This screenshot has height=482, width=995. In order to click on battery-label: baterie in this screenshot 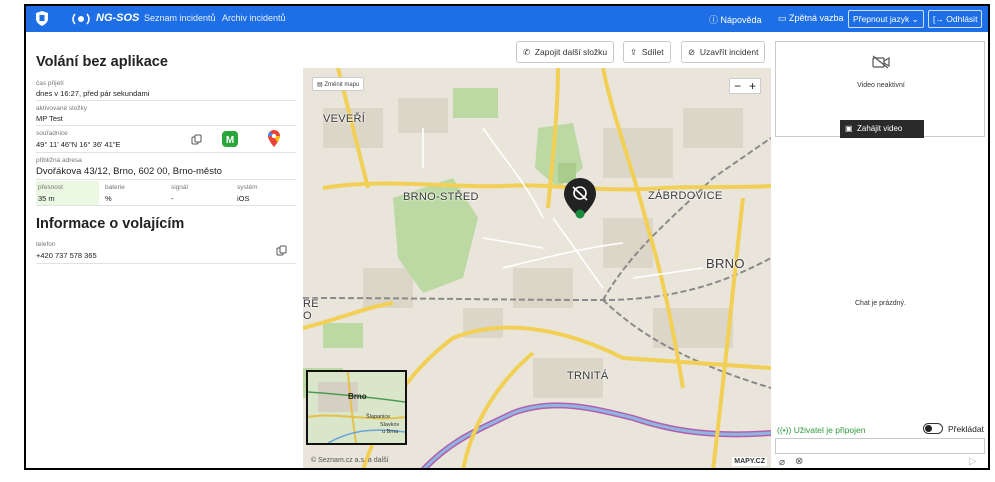, I will do `click(115, 187)`.